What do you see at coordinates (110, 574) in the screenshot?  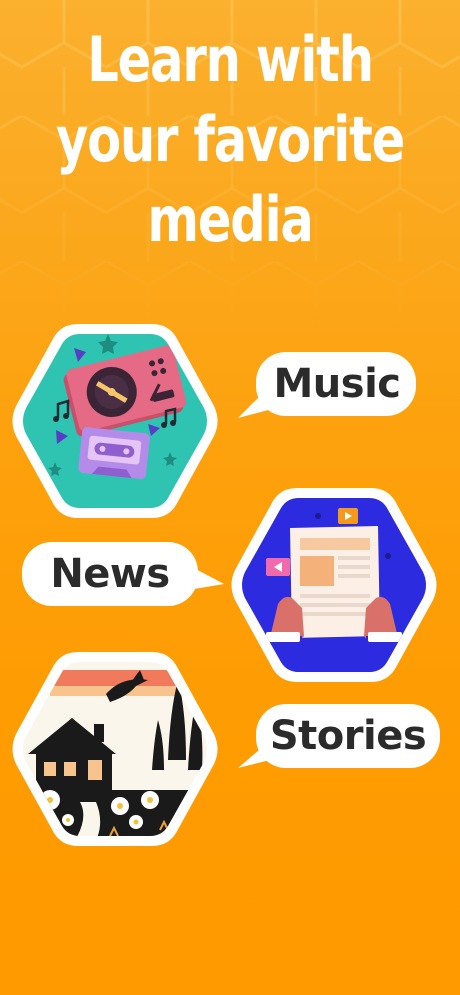 I see `news-label: News` at bounding box center [110, 574].